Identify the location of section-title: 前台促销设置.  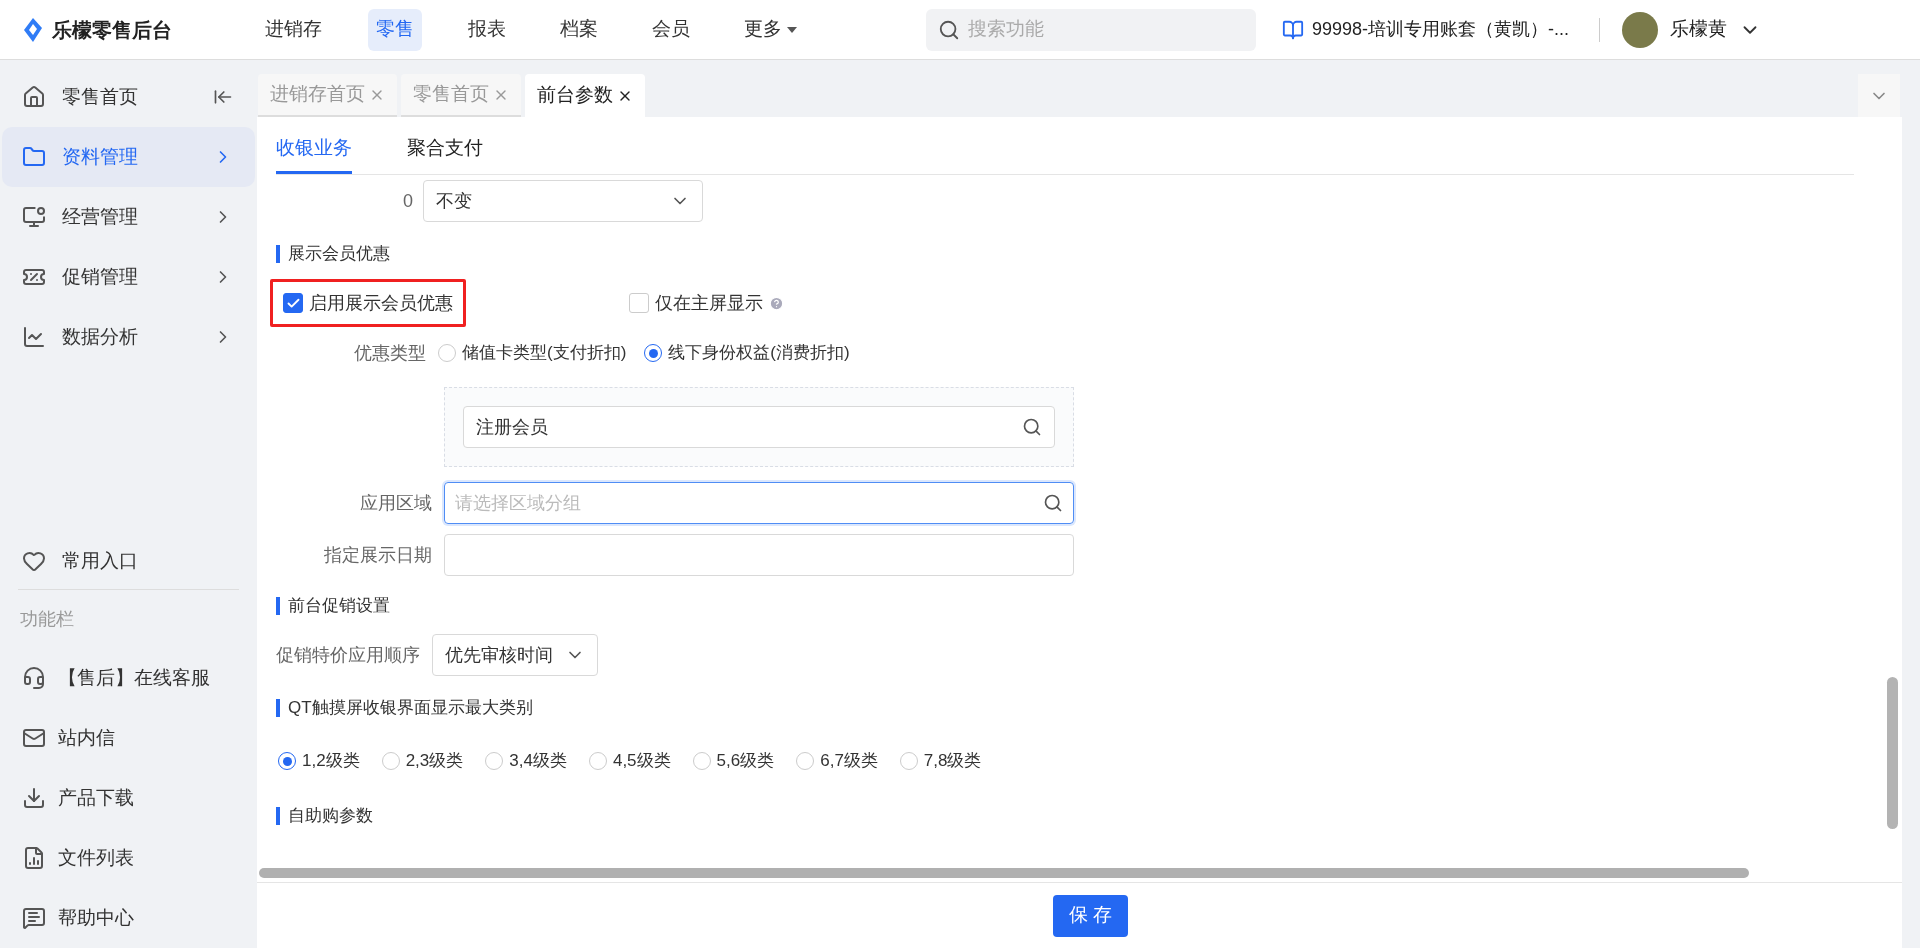
(339, 606).